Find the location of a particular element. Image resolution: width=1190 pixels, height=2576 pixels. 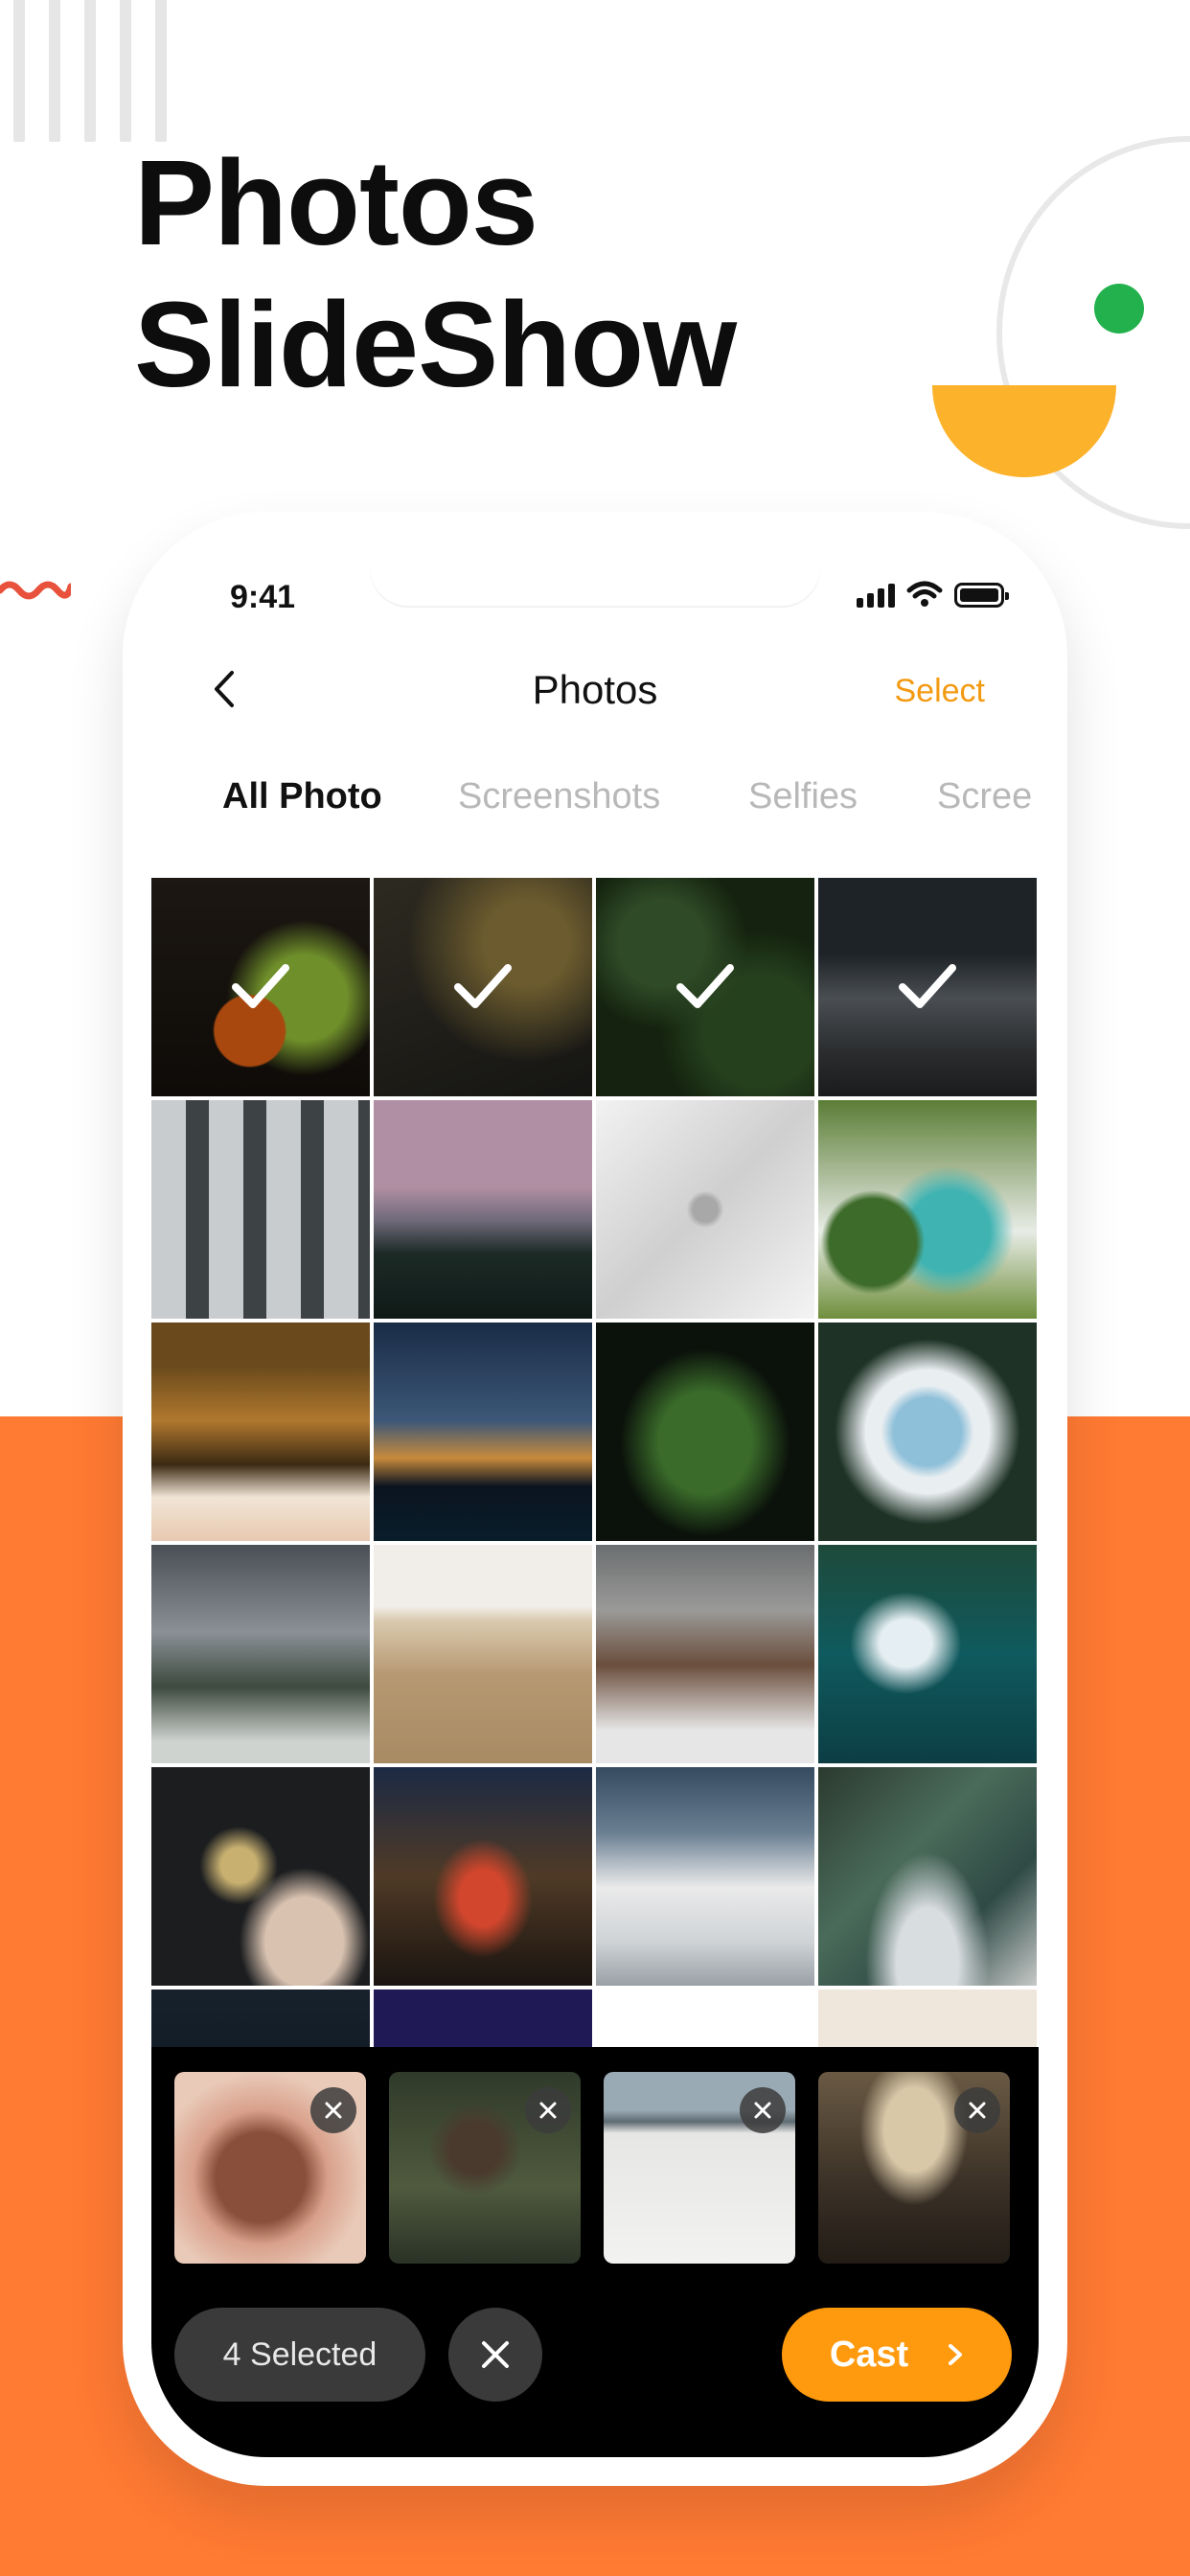

tab-selfies: Selfies is located at coordinates (803, 796).